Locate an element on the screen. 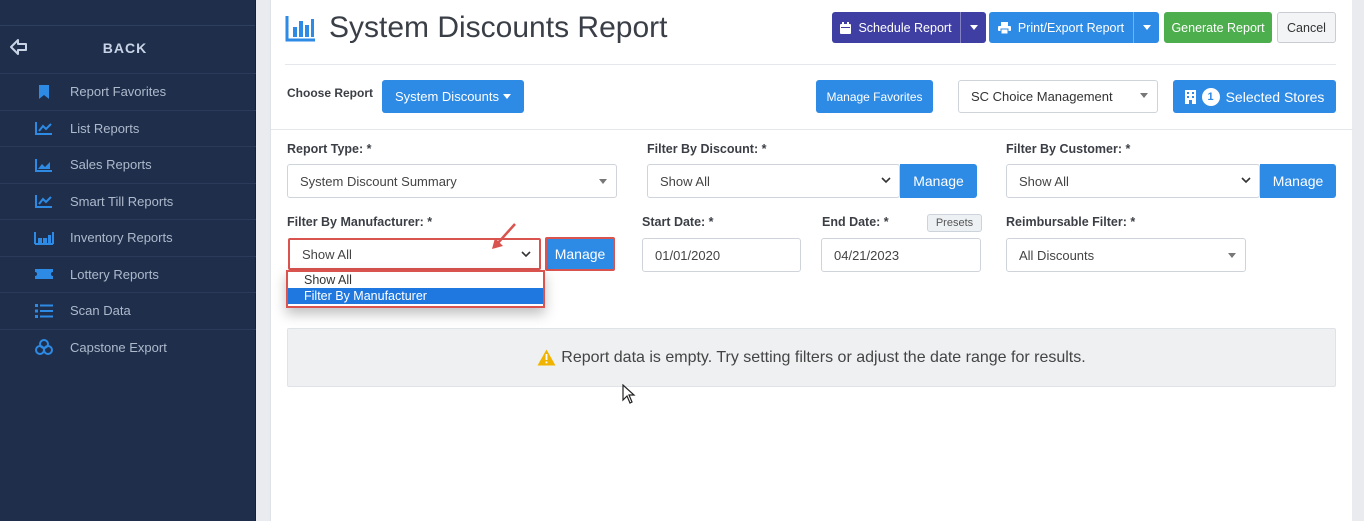  calendar-icon is located at coordinates (846, 27).